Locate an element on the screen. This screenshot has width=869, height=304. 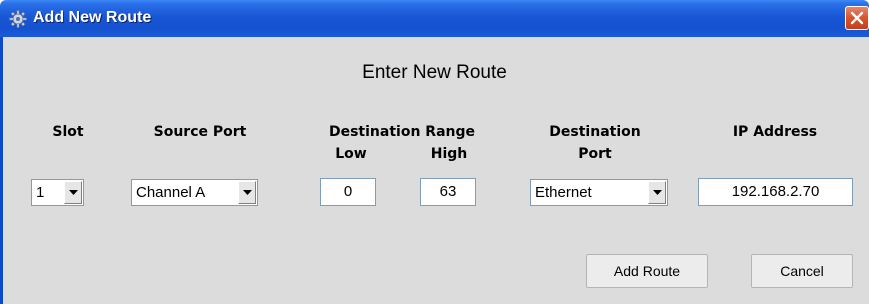
close-button is located at coordinates (857, 18).